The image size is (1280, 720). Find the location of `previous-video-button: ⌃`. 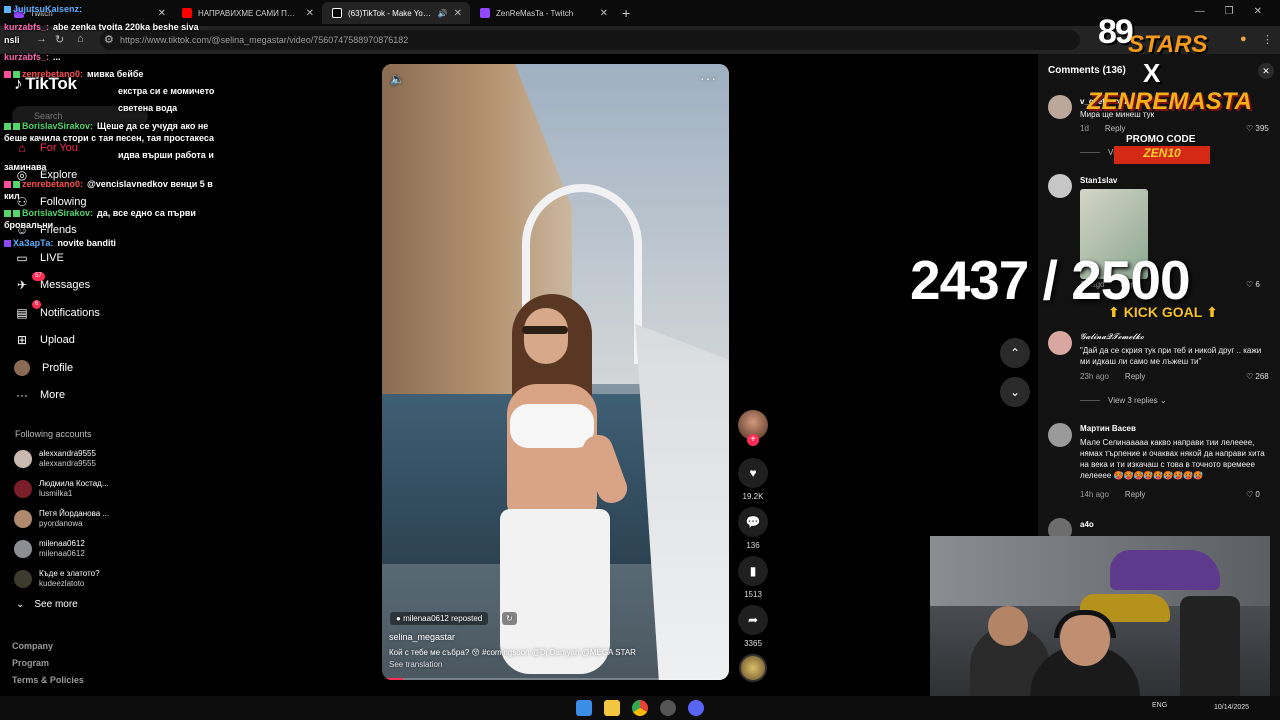

previous-video-button: ⌃ is located at coordinates (1015, 353).